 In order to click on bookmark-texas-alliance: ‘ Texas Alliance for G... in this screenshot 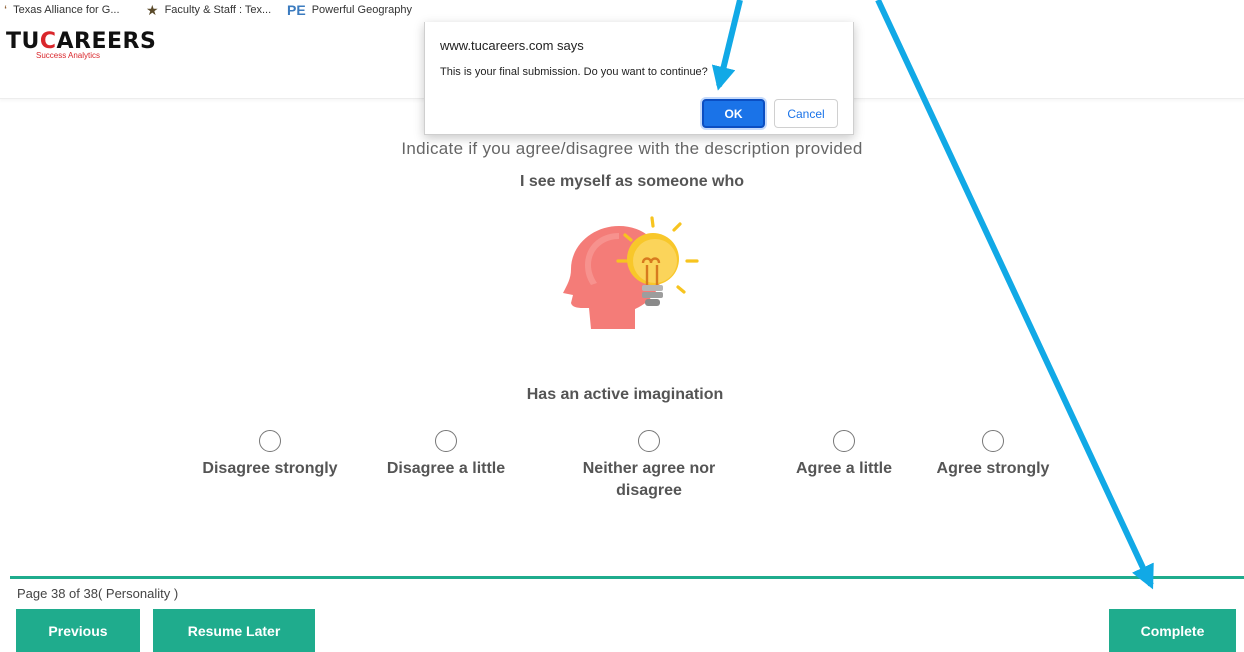, I will do `click(62, 10)`.